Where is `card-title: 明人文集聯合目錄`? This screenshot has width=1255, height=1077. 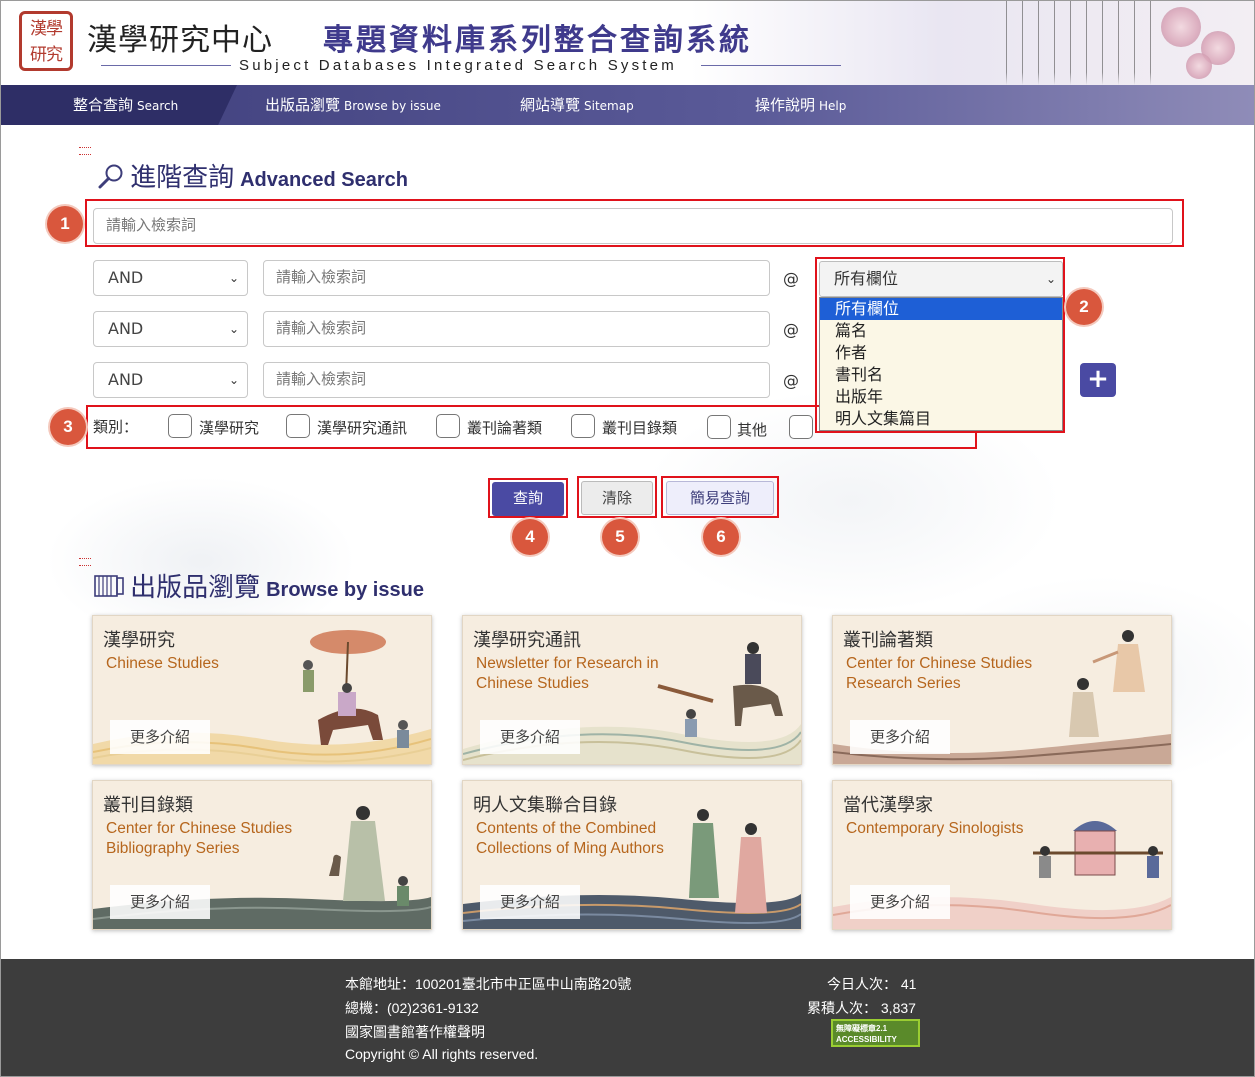 card-title: 明人文集聯合目錄 is located at coordinates (545, 805).